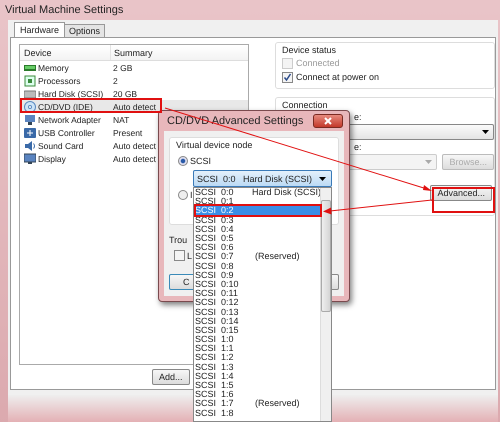 This screenshot has width=500, height=422. What do you see at coordinates (189, 255) in the screenshot?
I see `checkbox-label: L` at bounding box center [189, 255].